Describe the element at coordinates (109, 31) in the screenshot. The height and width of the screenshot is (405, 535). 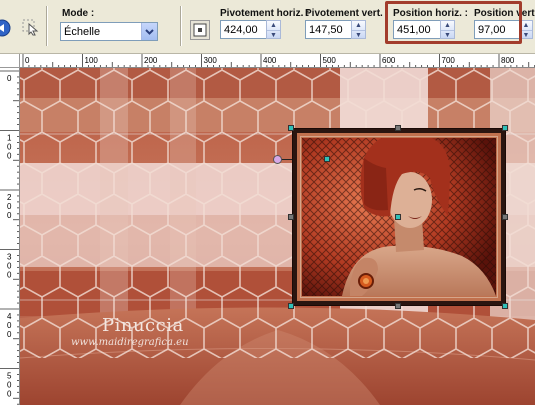
I see `mode-select: Échelle` at that location.